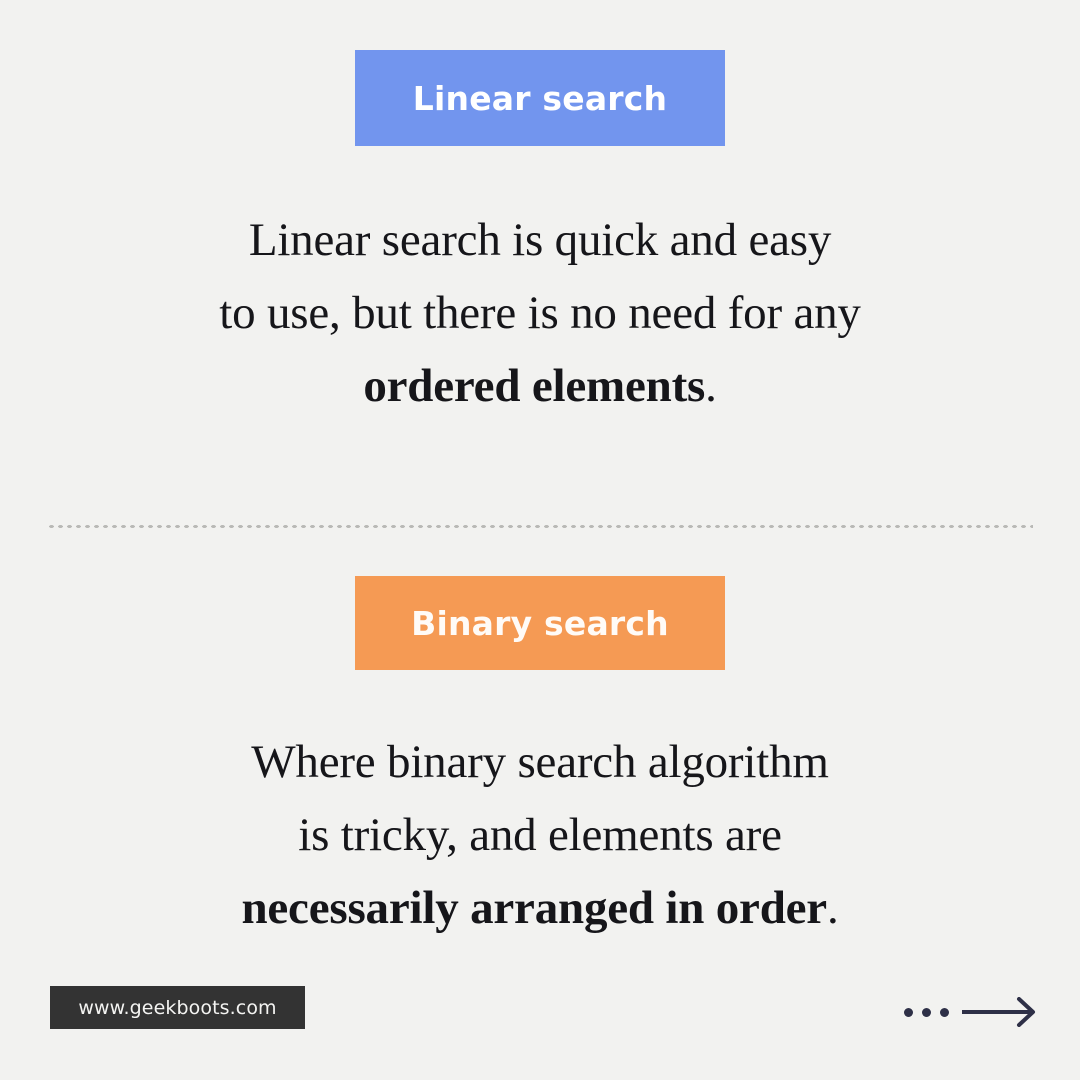 The image size is (1080, 1080). Describe the element at coordinates (540, 762) in the screenshot. I see `binary-line-1: Where binary search algorithm` at that location.